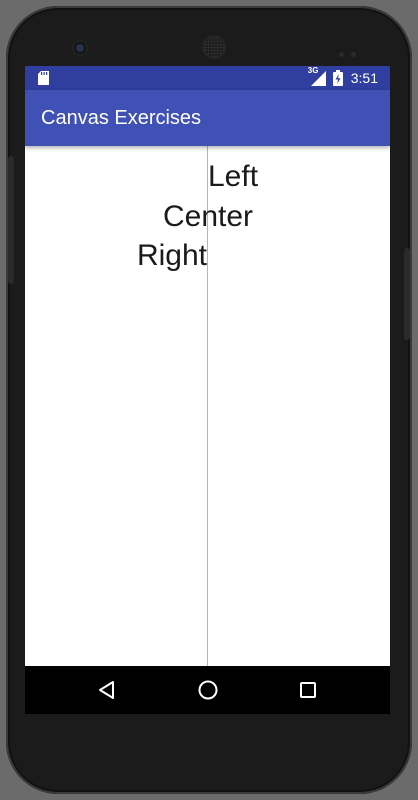 The image size is (418, 800). I want to click on right-aligned-text: Right, so click(171, 255).